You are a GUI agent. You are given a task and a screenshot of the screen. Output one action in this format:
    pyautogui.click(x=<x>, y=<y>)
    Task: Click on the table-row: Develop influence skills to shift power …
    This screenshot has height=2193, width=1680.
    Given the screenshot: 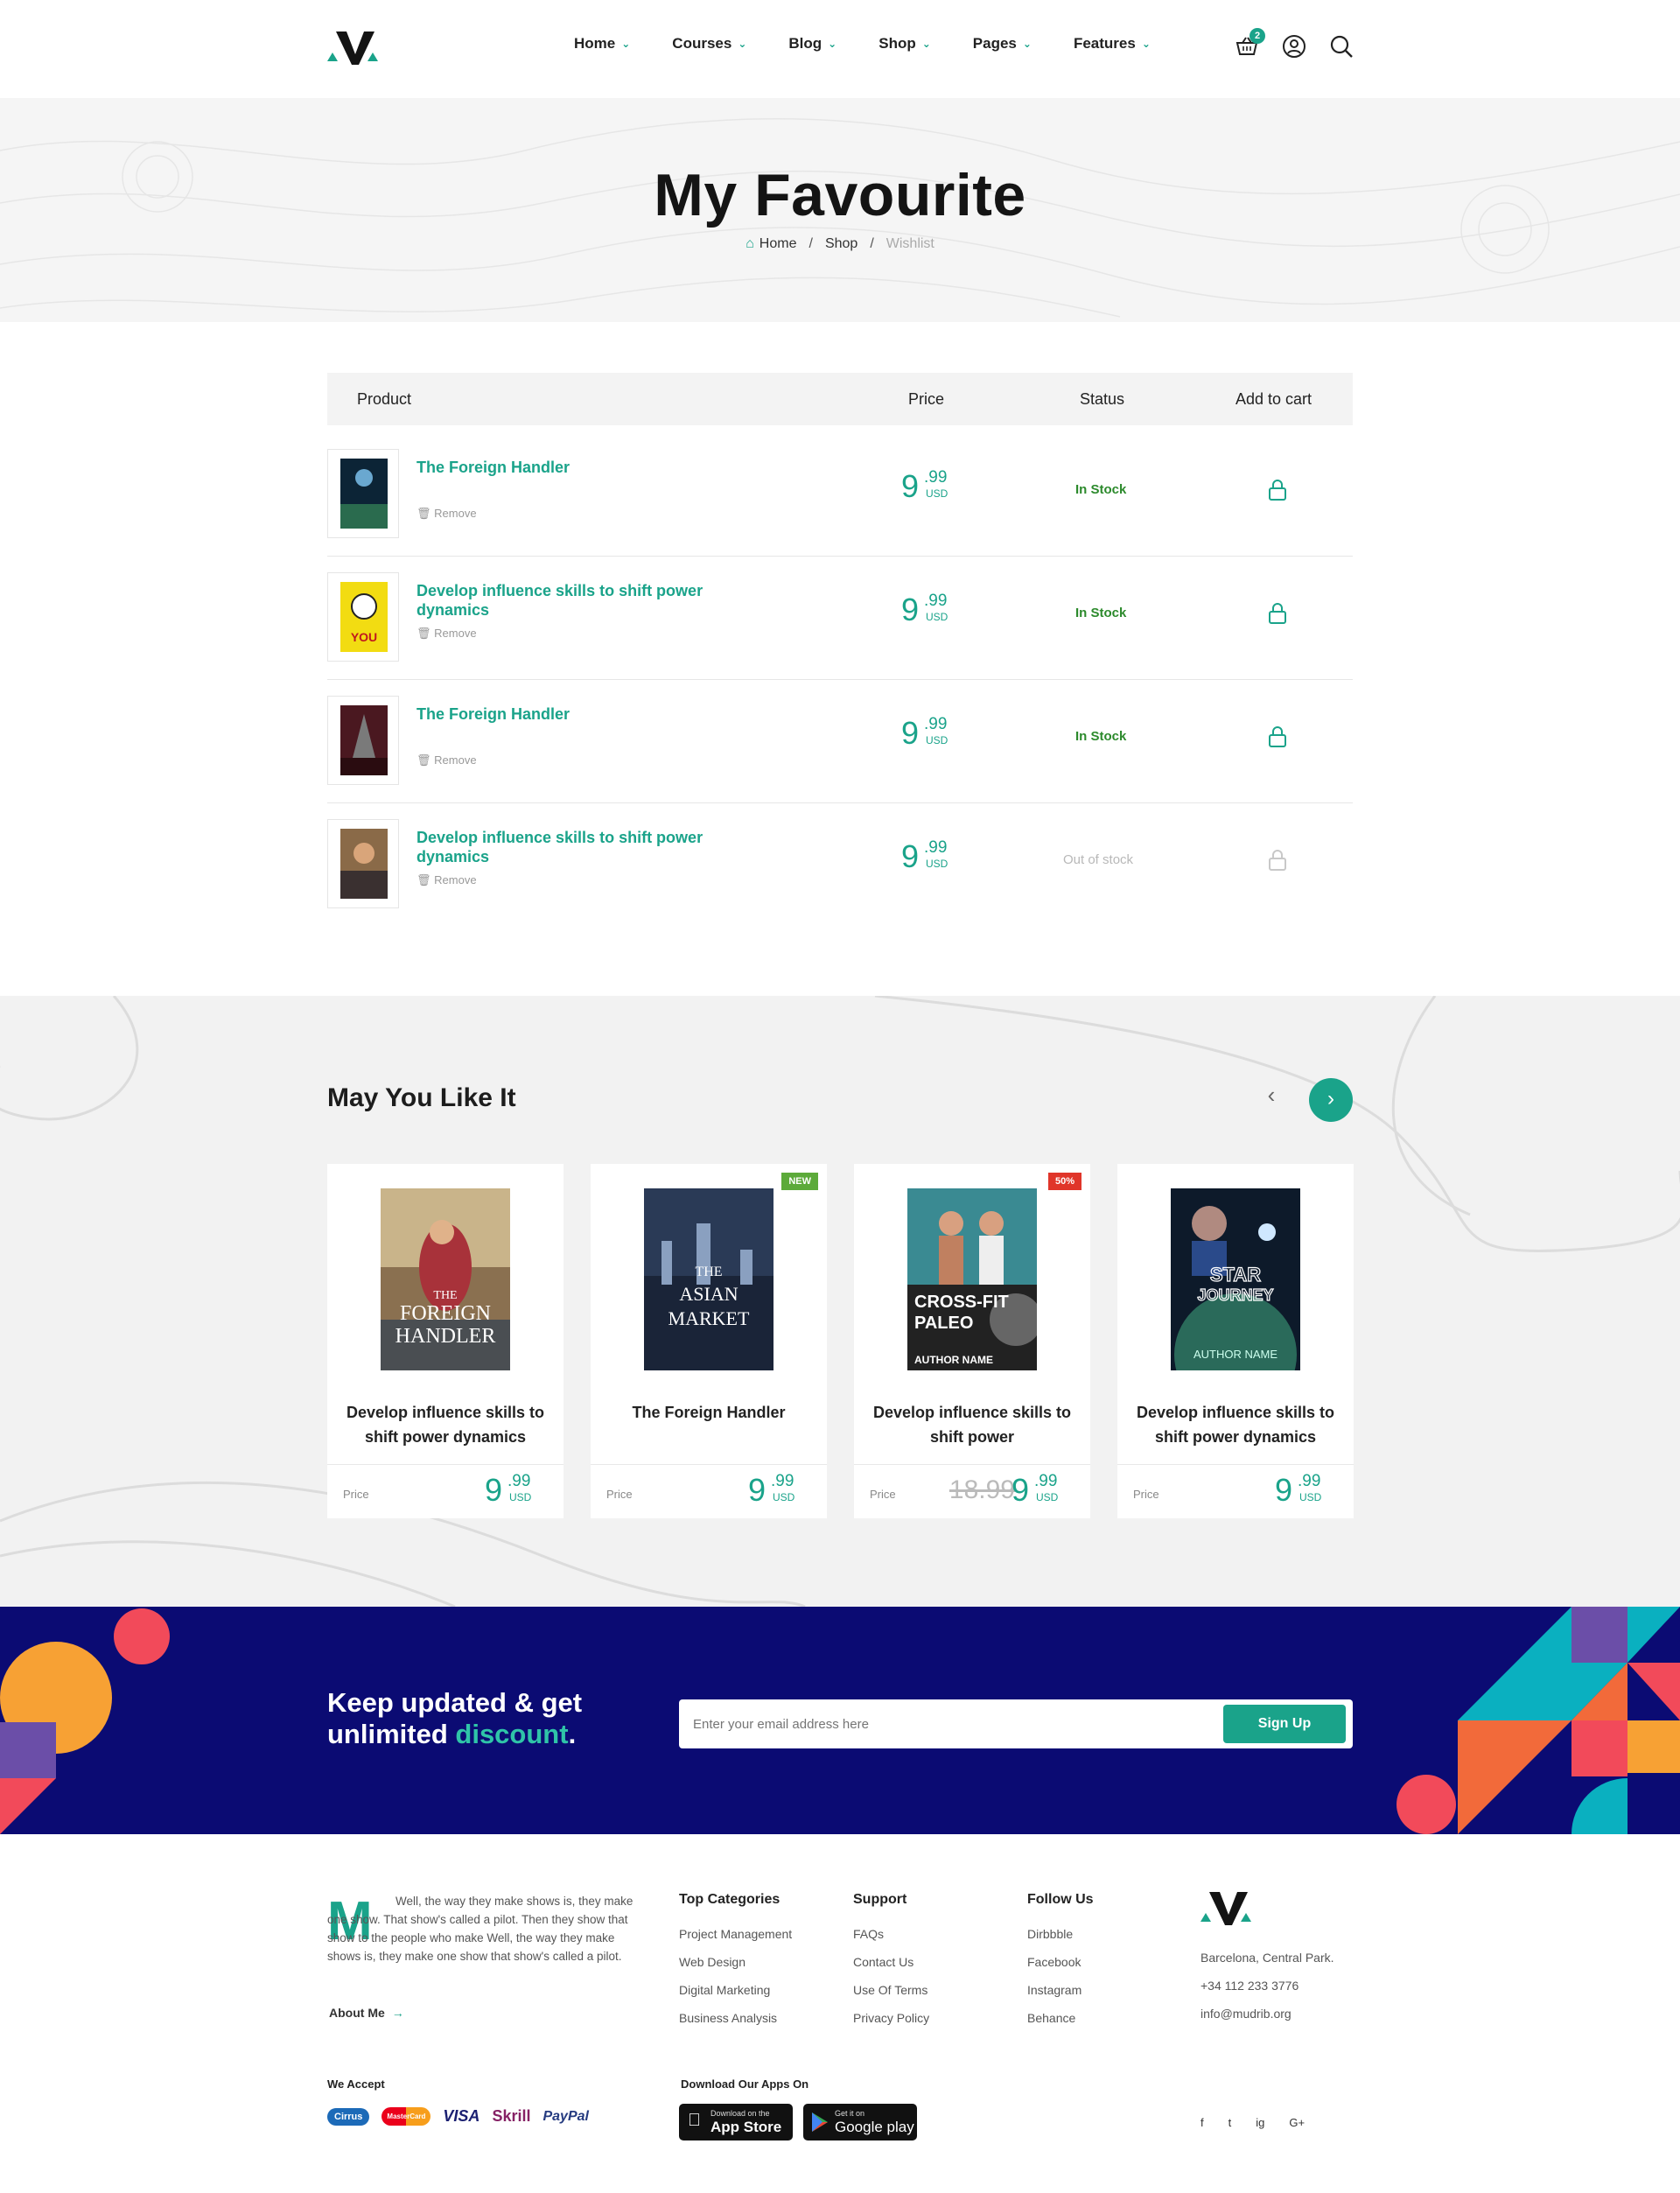 What is the action you would take?
    pyautogui.click(x=840, y=865)
    